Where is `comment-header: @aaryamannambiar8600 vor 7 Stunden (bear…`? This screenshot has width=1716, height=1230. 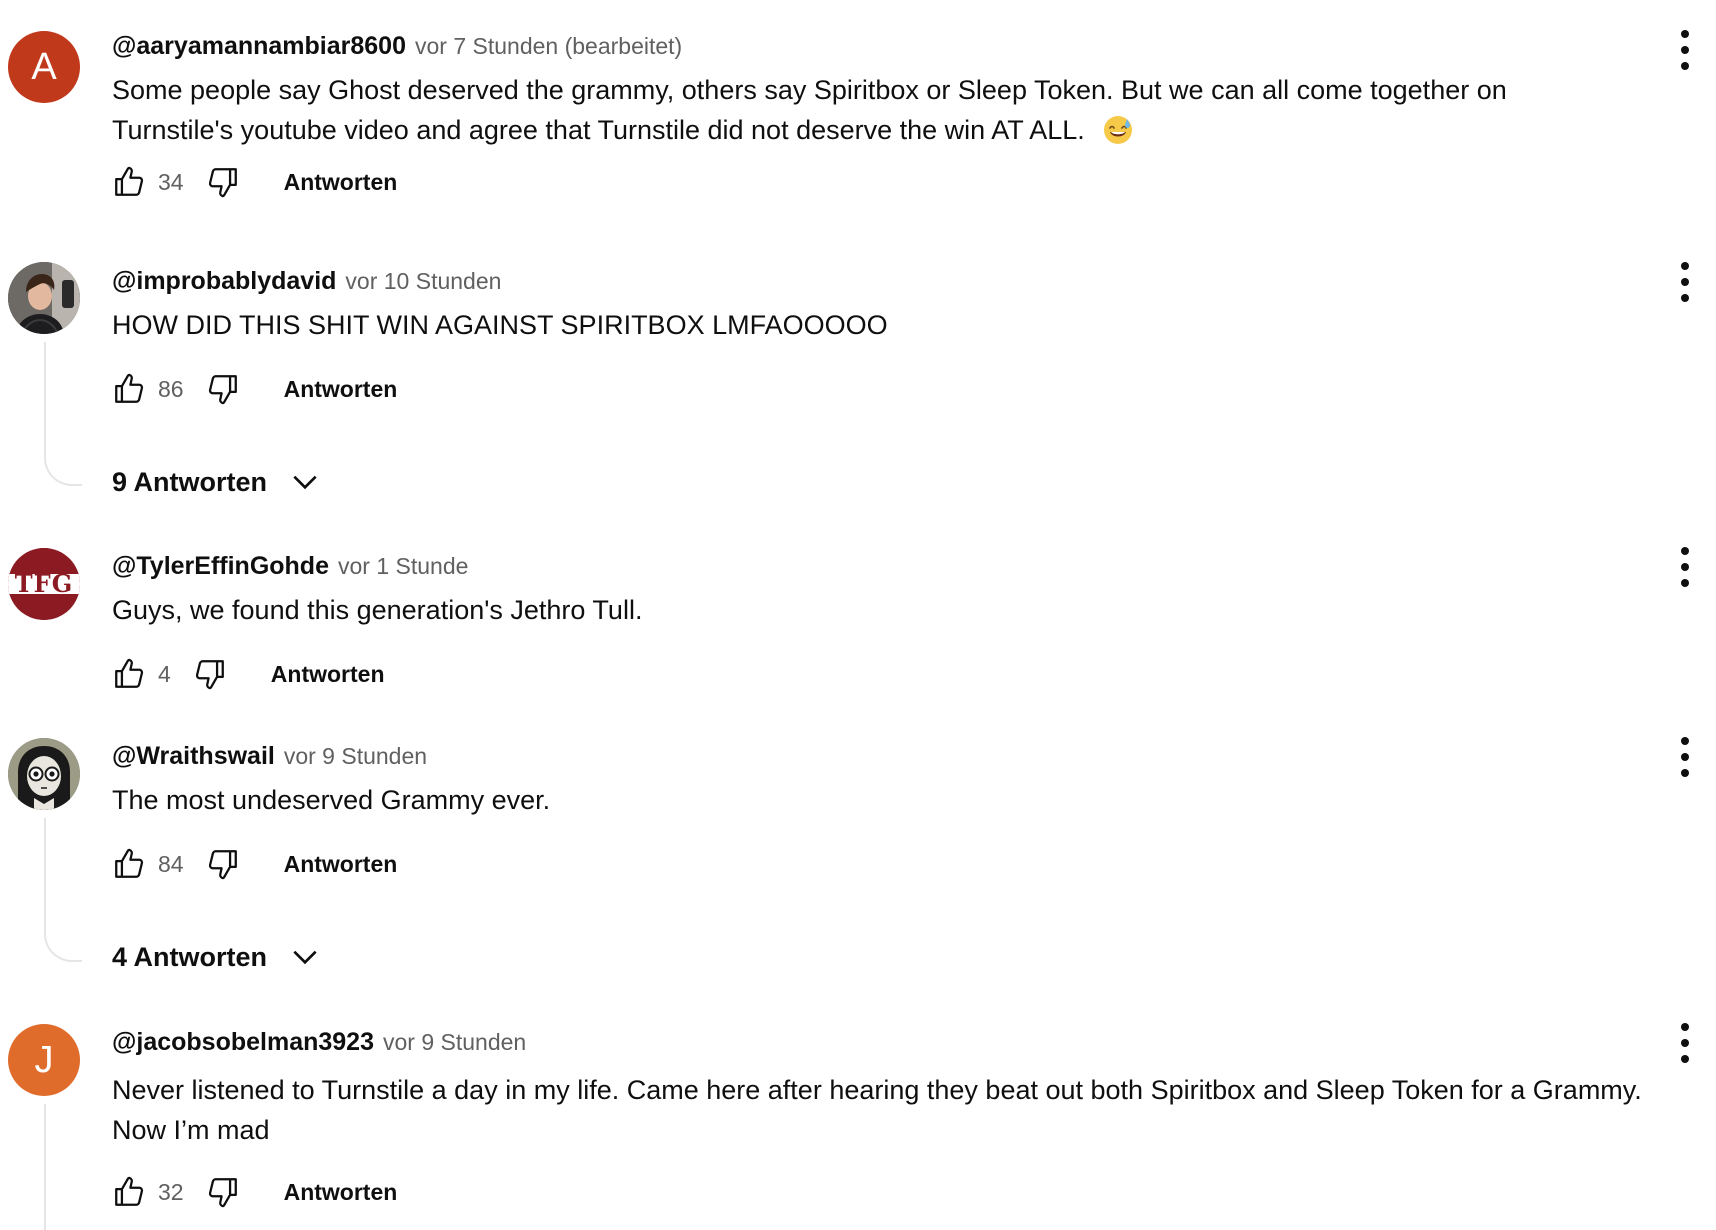
comment-header: @aaryamannambiar8600 vor 7 Stunden (bear… is located at coordinates (397, 46).